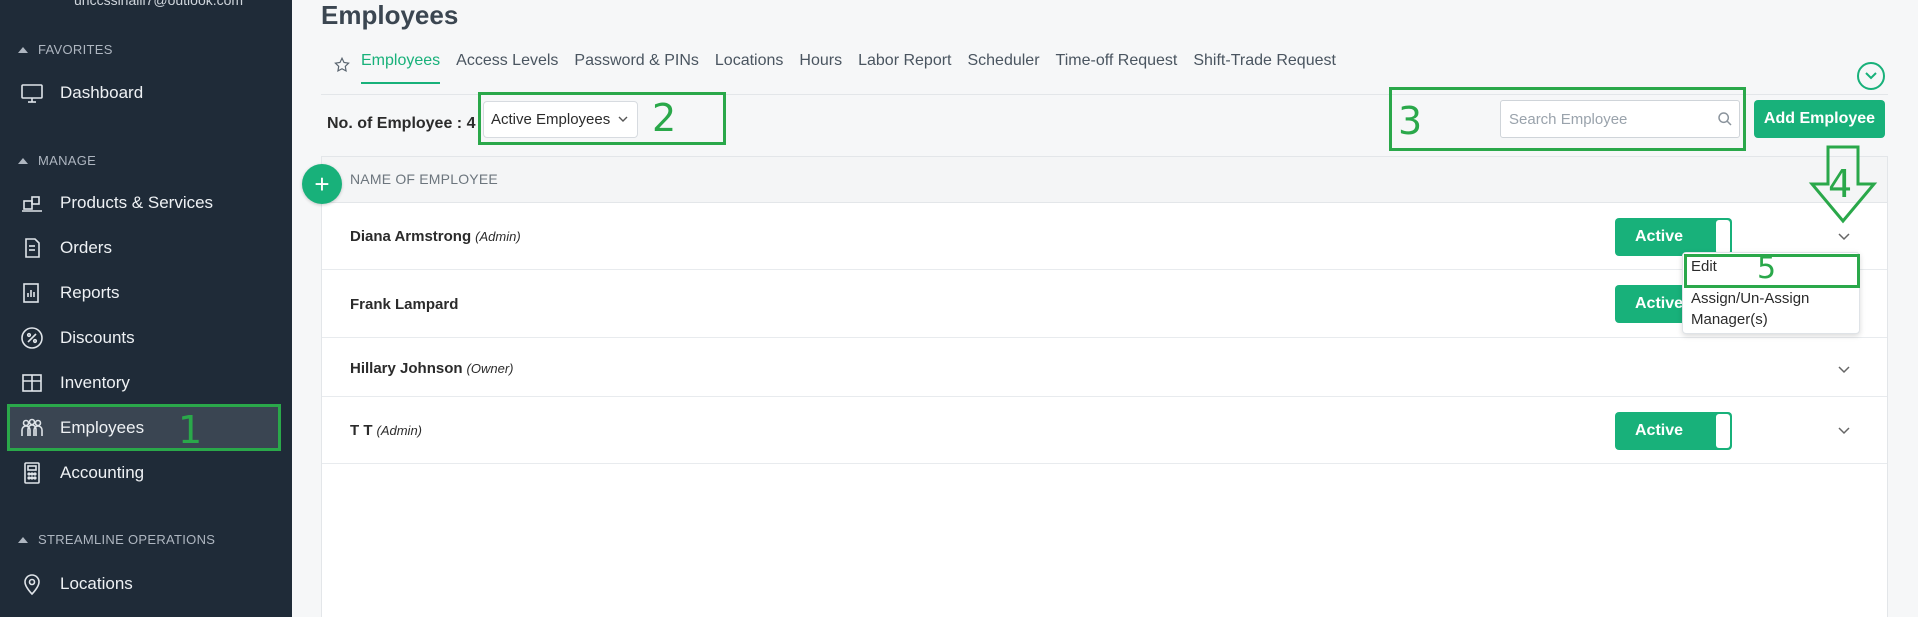 The image size is (1918, 617). I want to click on section-favorites: FAVORITES, so click(65, 49).